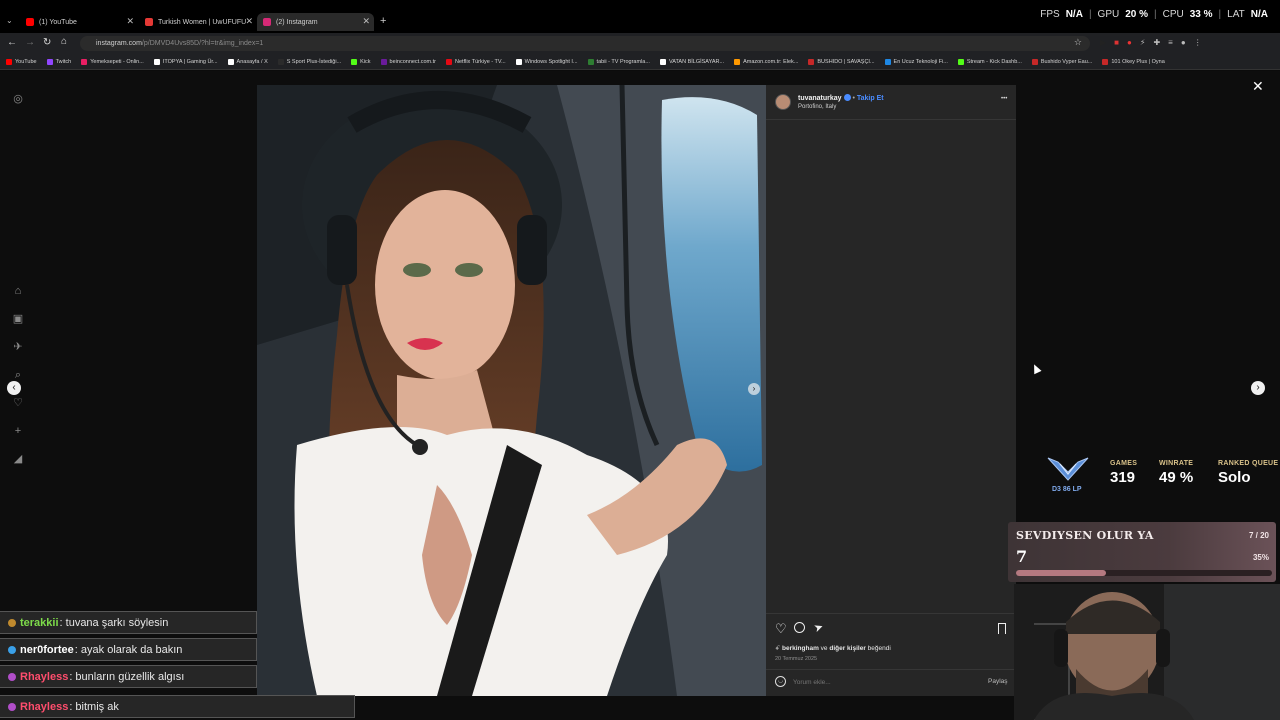 This screenshot has width=1280, height=720. What do you see at coordinates (77, 22) in the screenshot?
I see `tab-youtube: (1) YouTube ✕` at bounding box center [77, 22].